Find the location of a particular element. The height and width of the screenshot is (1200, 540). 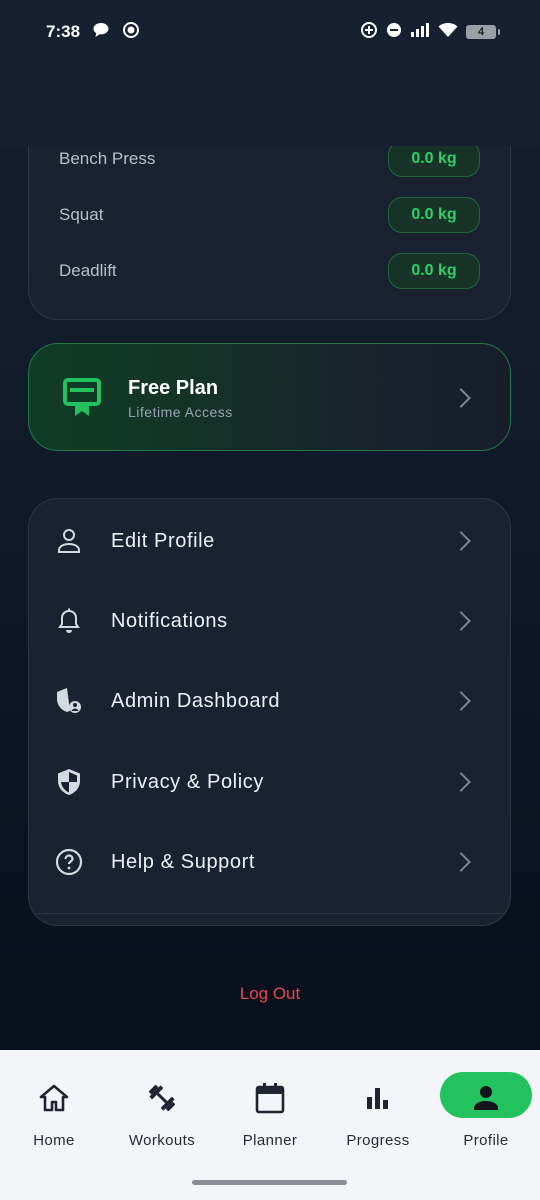

record-icon is located at coordinates (131, 32).